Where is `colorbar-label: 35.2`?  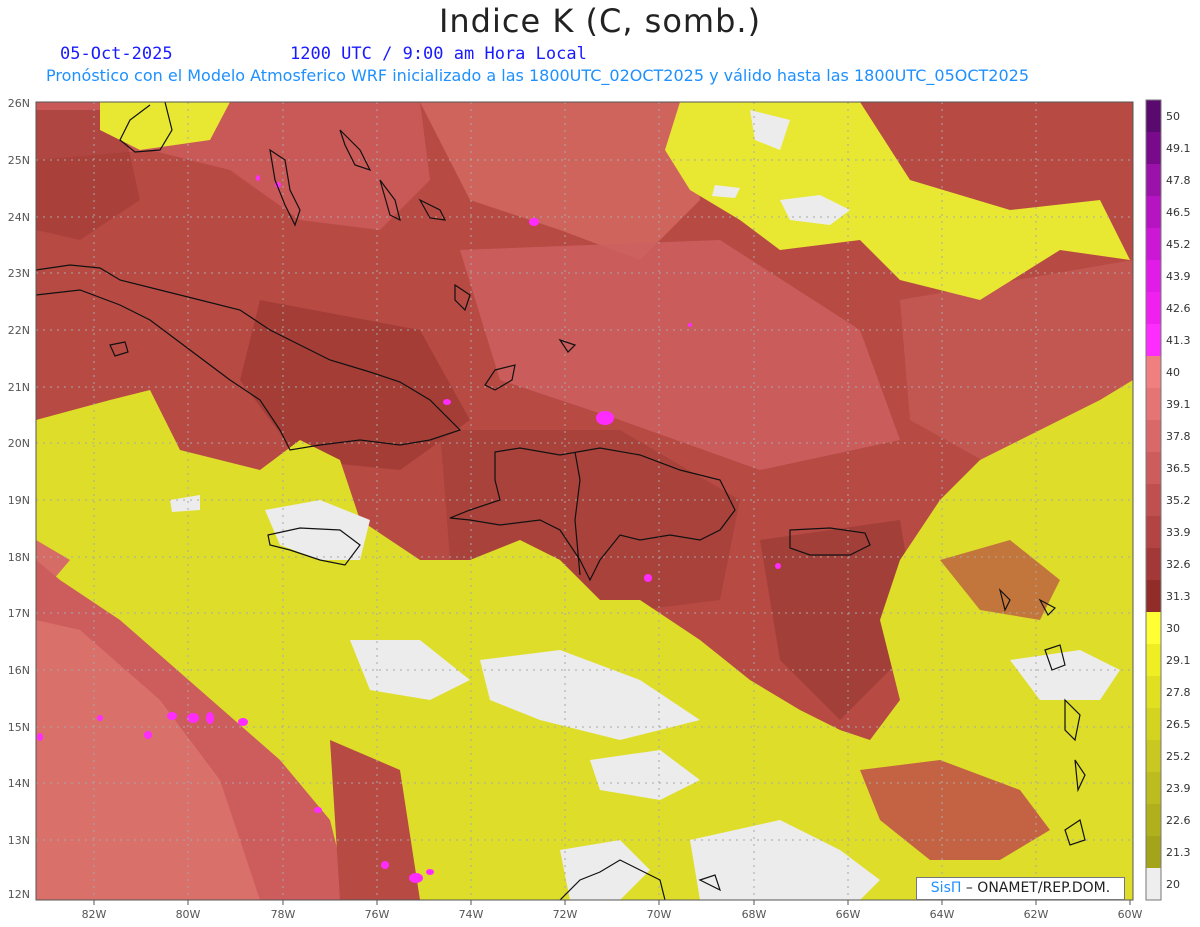 colorbar-label: 35.2 is located at coordinates (1178, 500).